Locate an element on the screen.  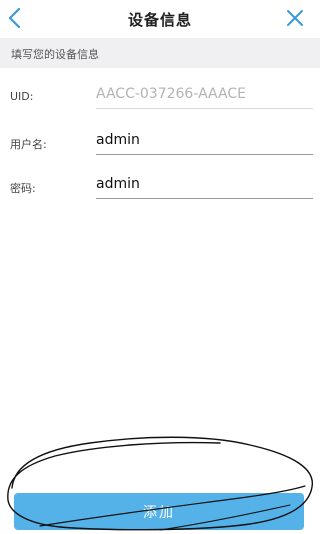
password-field is located at coordinates (204, 184).